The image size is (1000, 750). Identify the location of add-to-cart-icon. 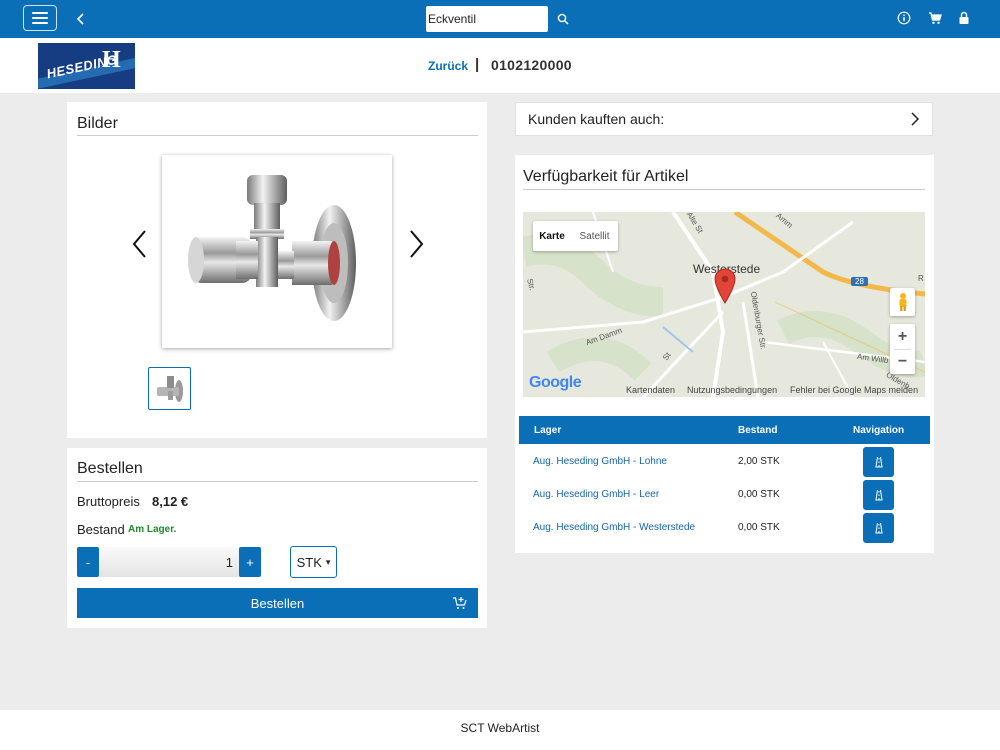
(460, 603).